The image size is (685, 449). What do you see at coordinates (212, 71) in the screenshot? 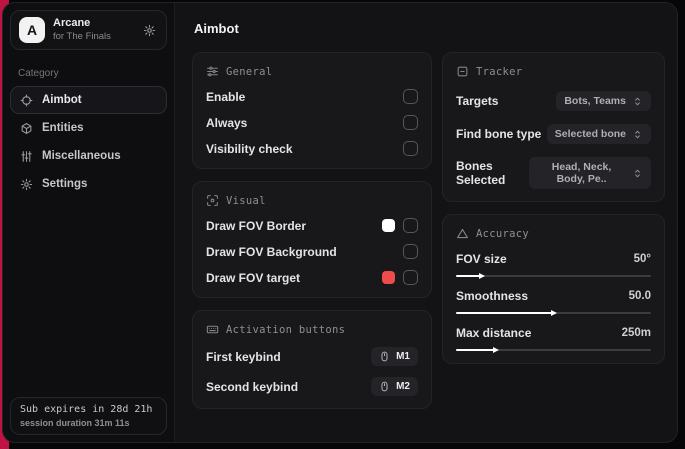
I see `sliders-horizontal-icon` at bounding box center [212, 71].